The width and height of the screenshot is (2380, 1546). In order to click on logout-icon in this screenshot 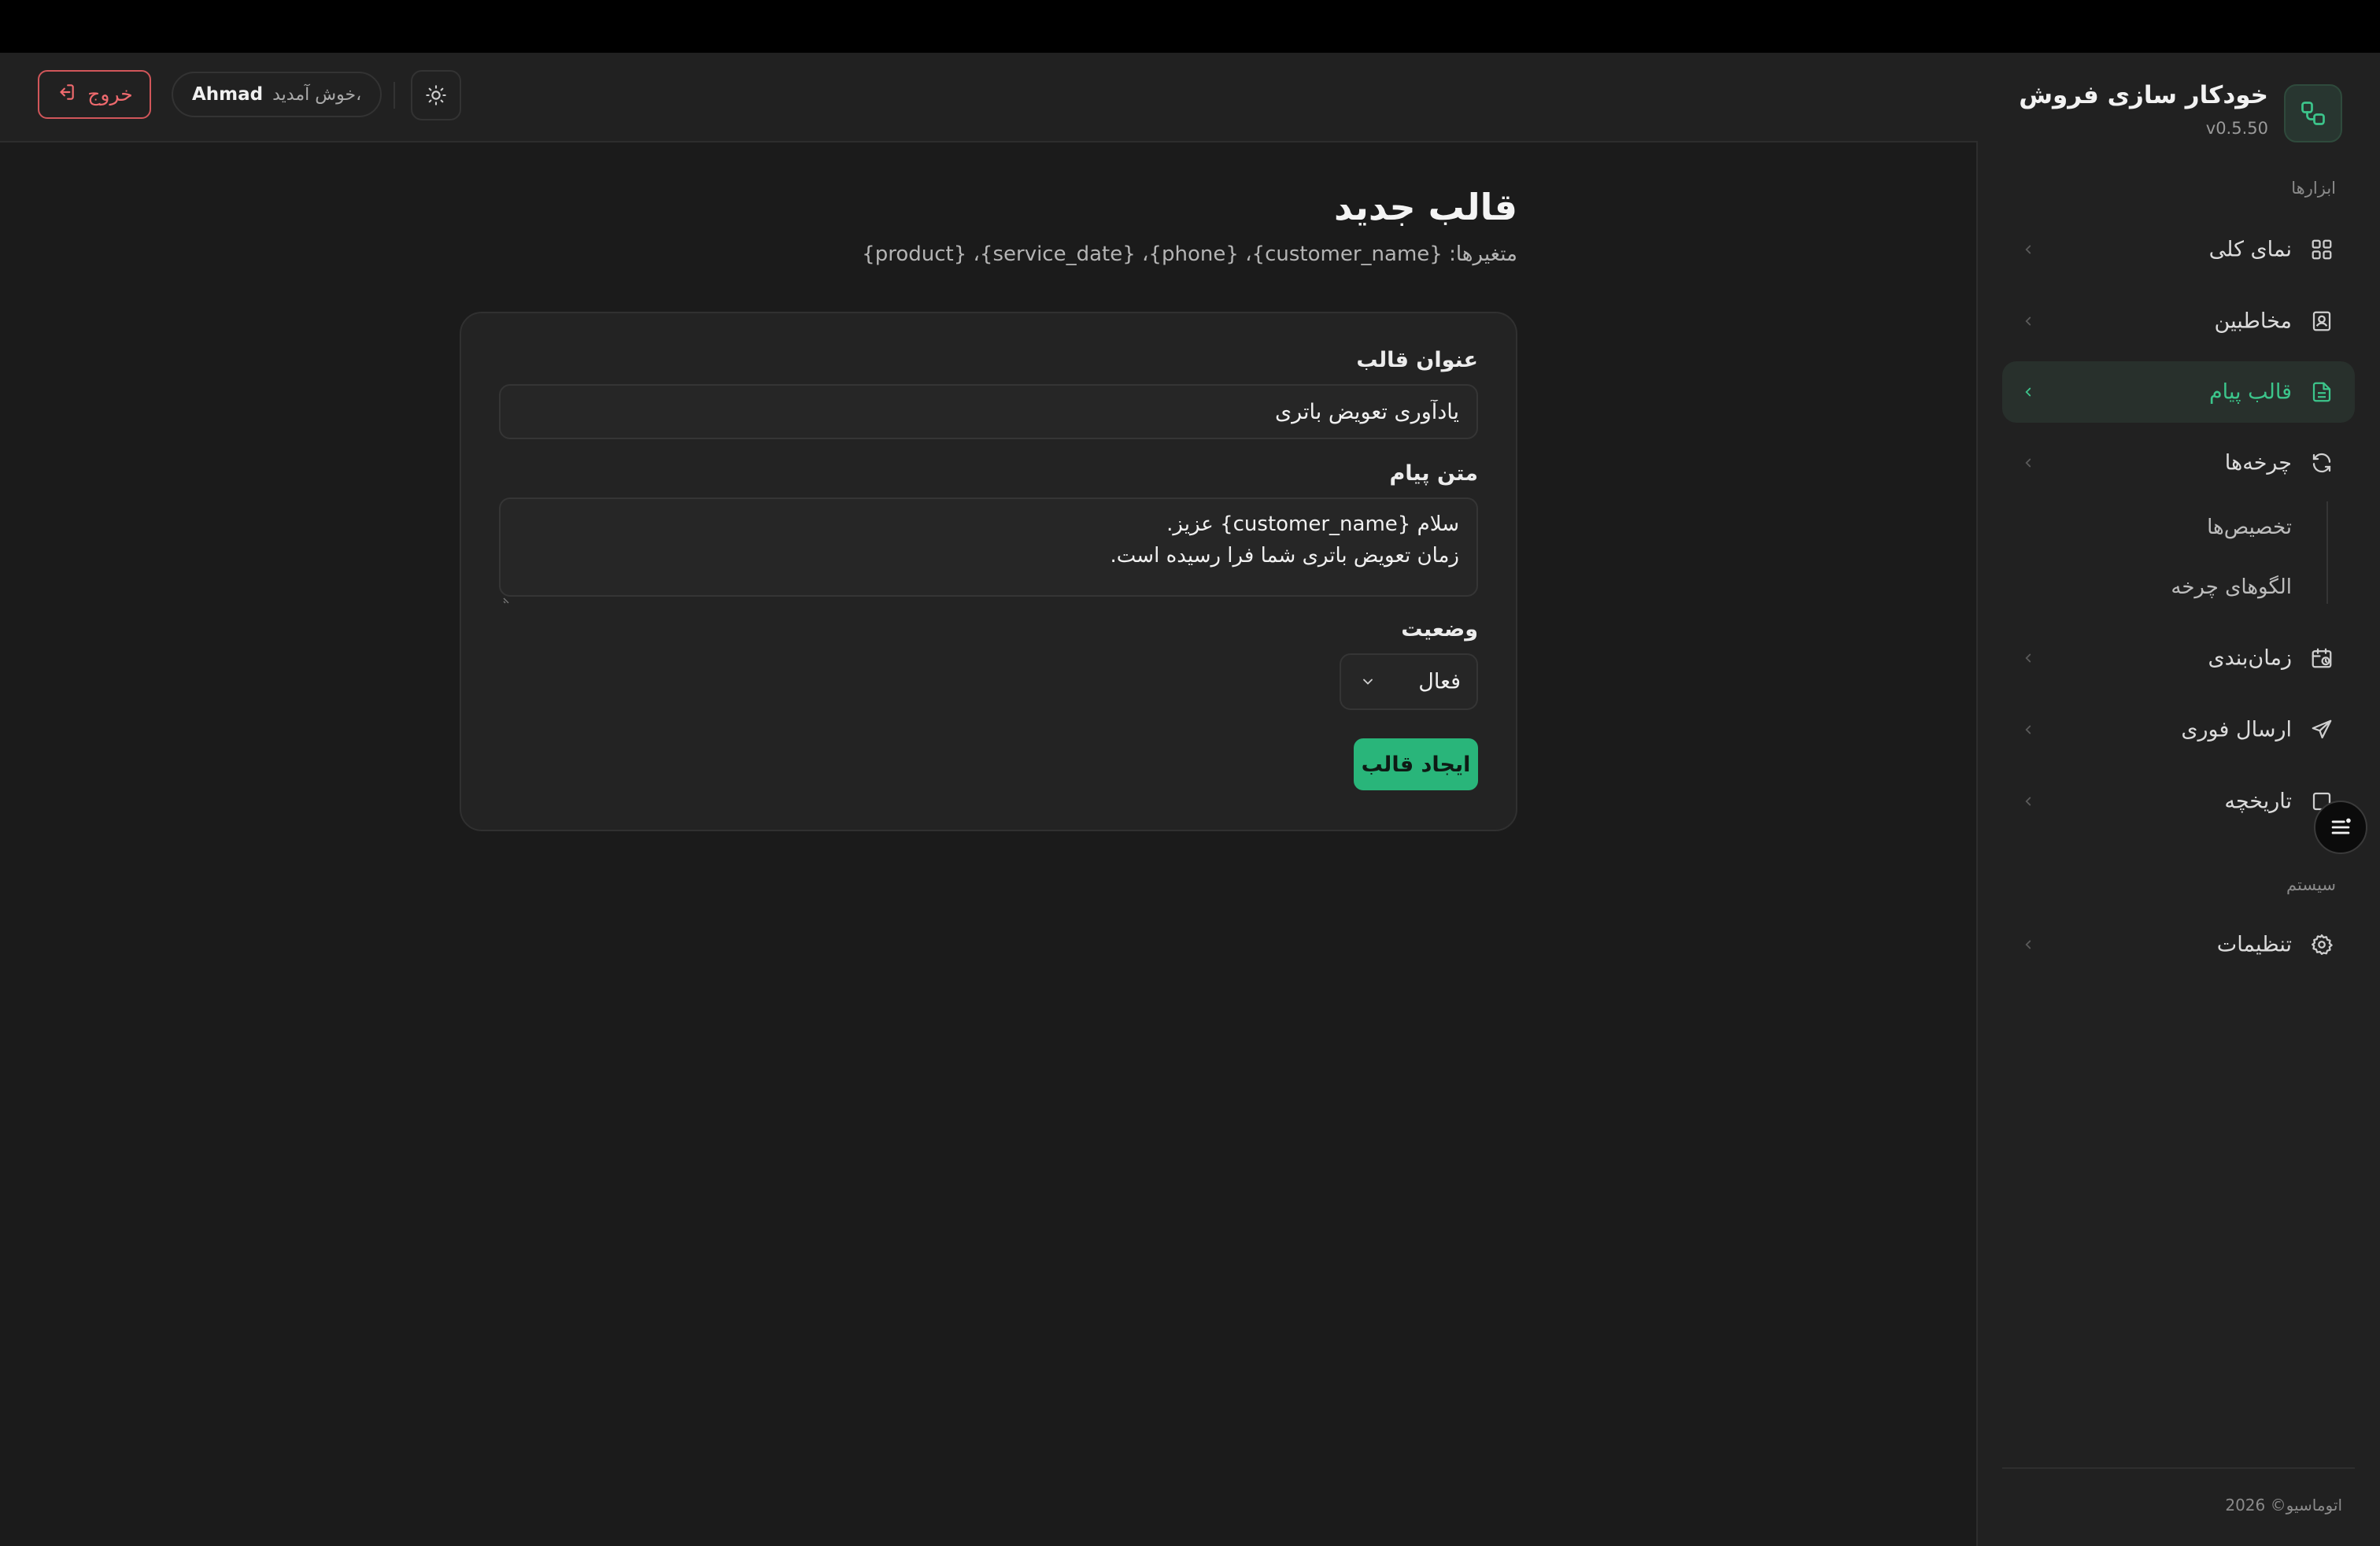, I will do `click(66, 95)`.